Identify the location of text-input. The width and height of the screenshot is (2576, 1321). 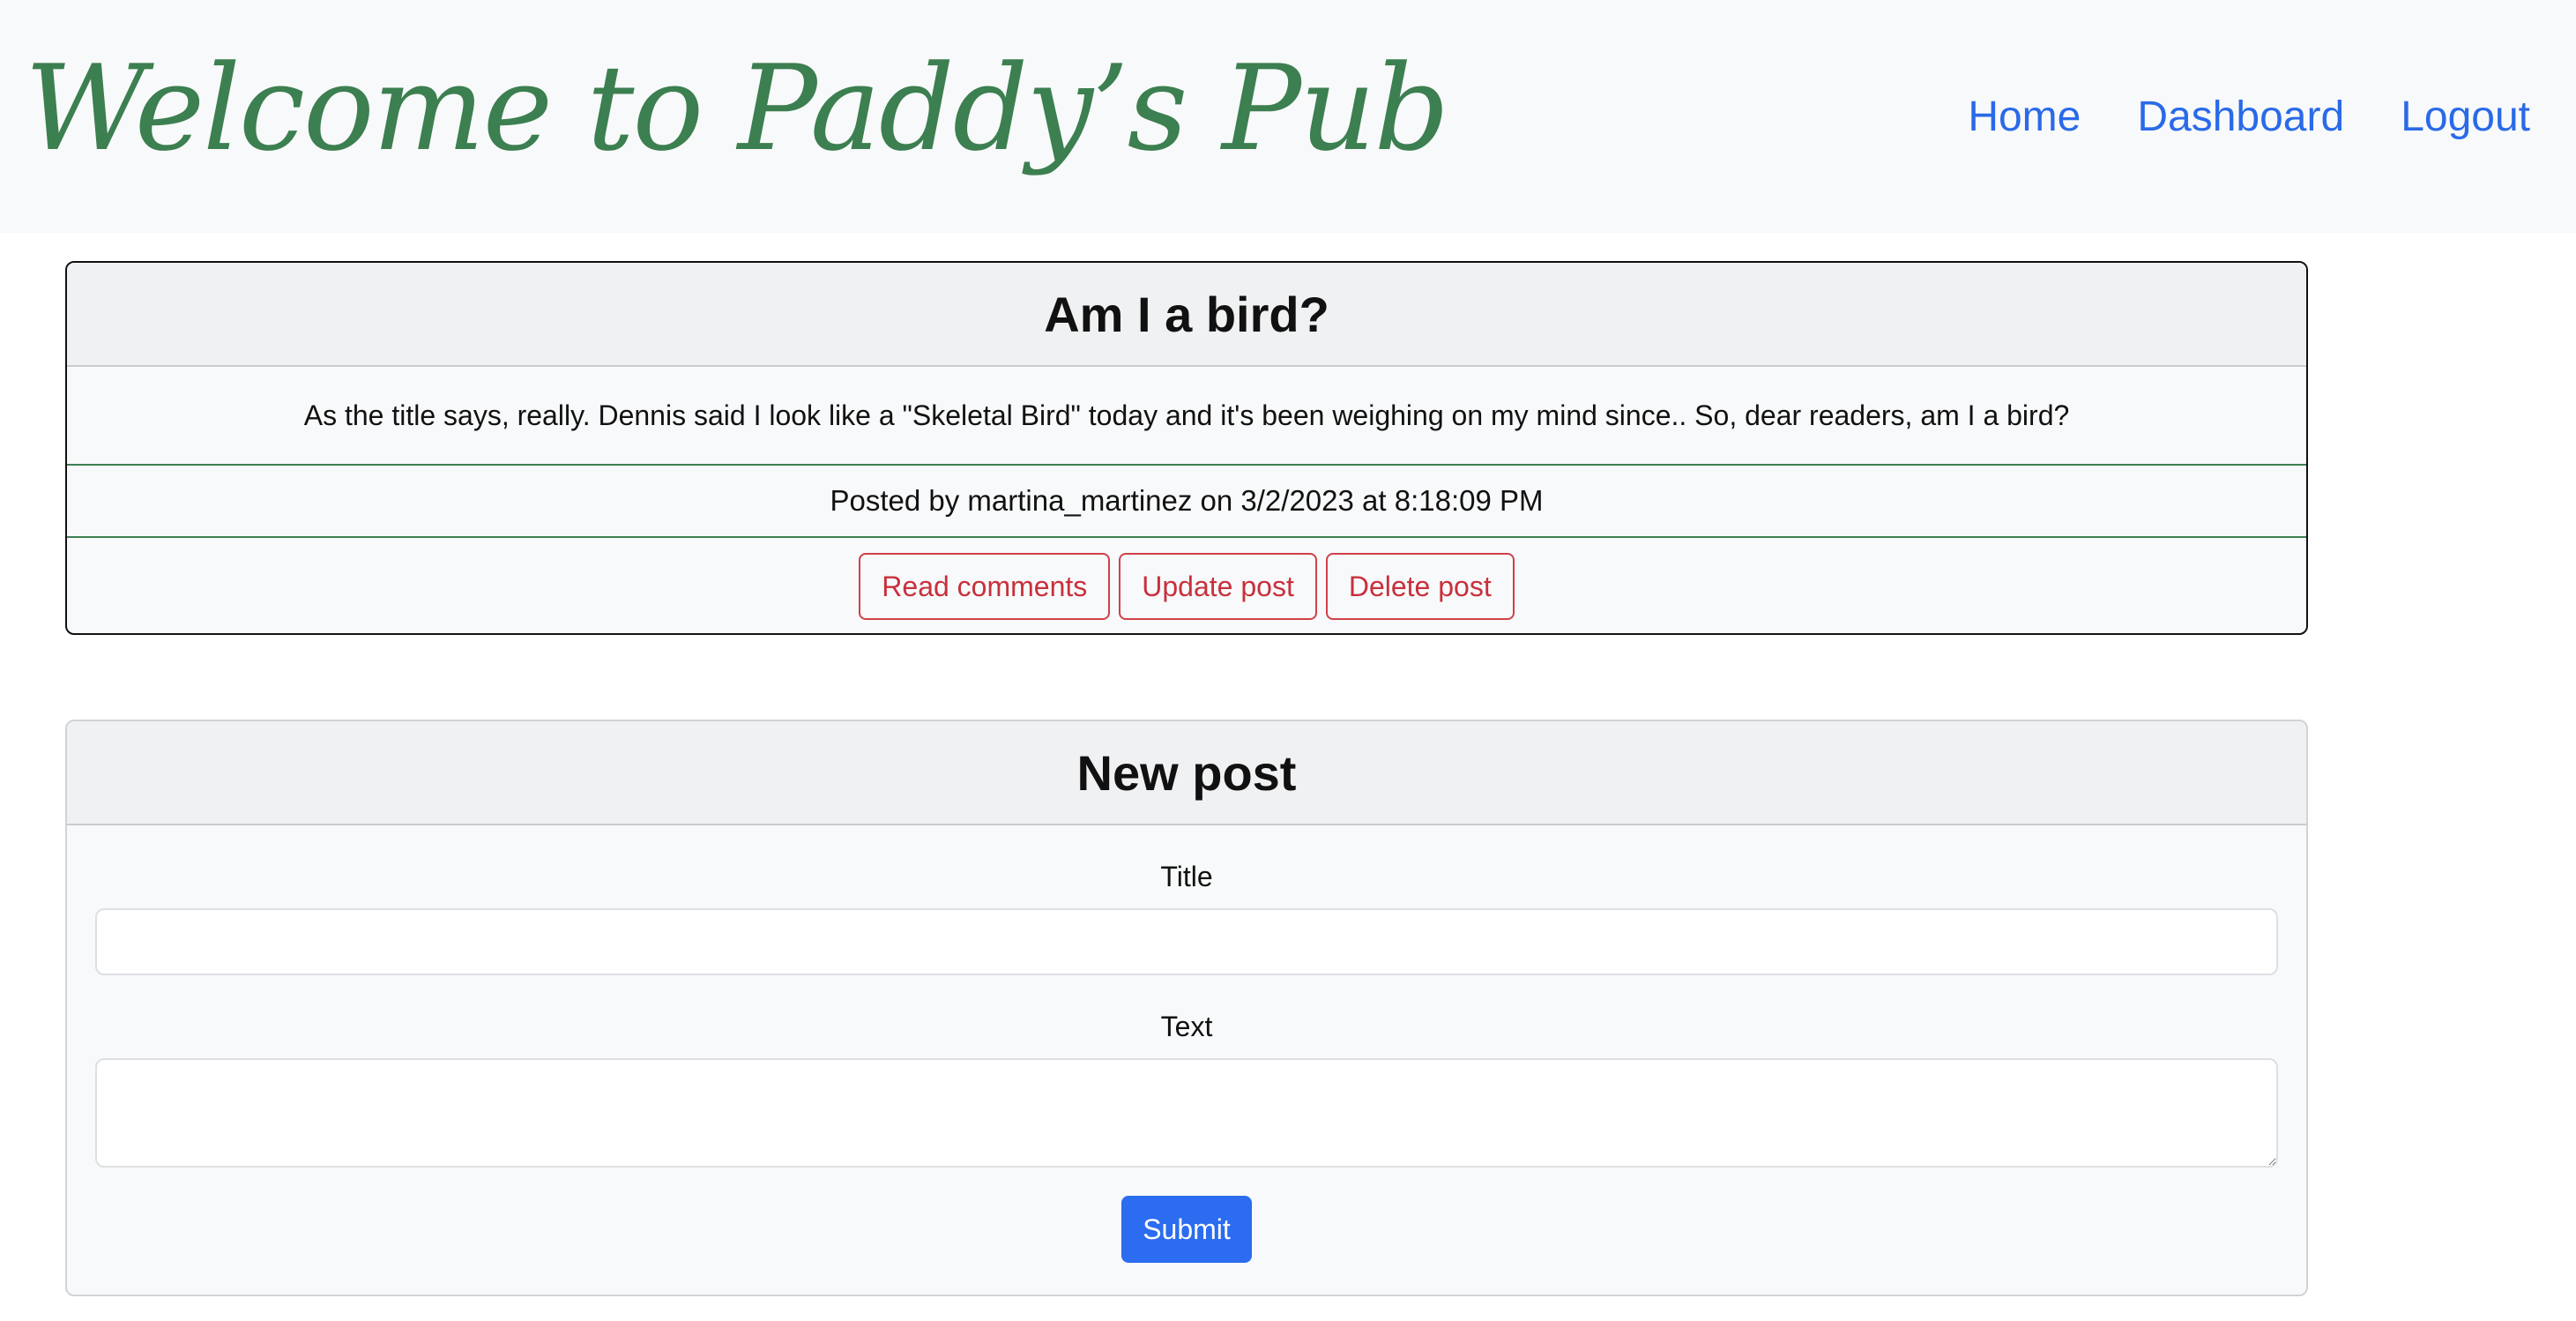
(1186, 1113).